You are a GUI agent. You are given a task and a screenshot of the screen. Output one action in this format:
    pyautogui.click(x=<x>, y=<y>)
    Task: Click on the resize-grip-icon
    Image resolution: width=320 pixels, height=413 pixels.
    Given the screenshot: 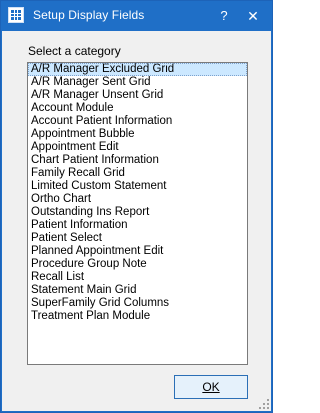 What is the action you would take?
    pyautogui.click(x=264, y=404)
    